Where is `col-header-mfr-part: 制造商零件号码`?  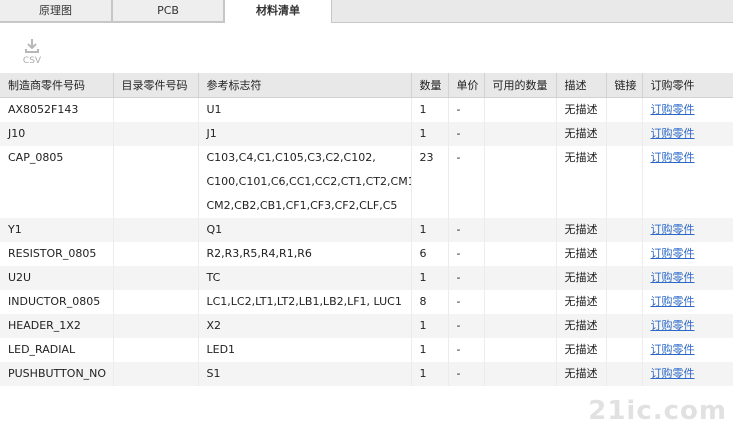
col-header-mfr-part: 制造商零件号码 is located at coordinates (57, 85).